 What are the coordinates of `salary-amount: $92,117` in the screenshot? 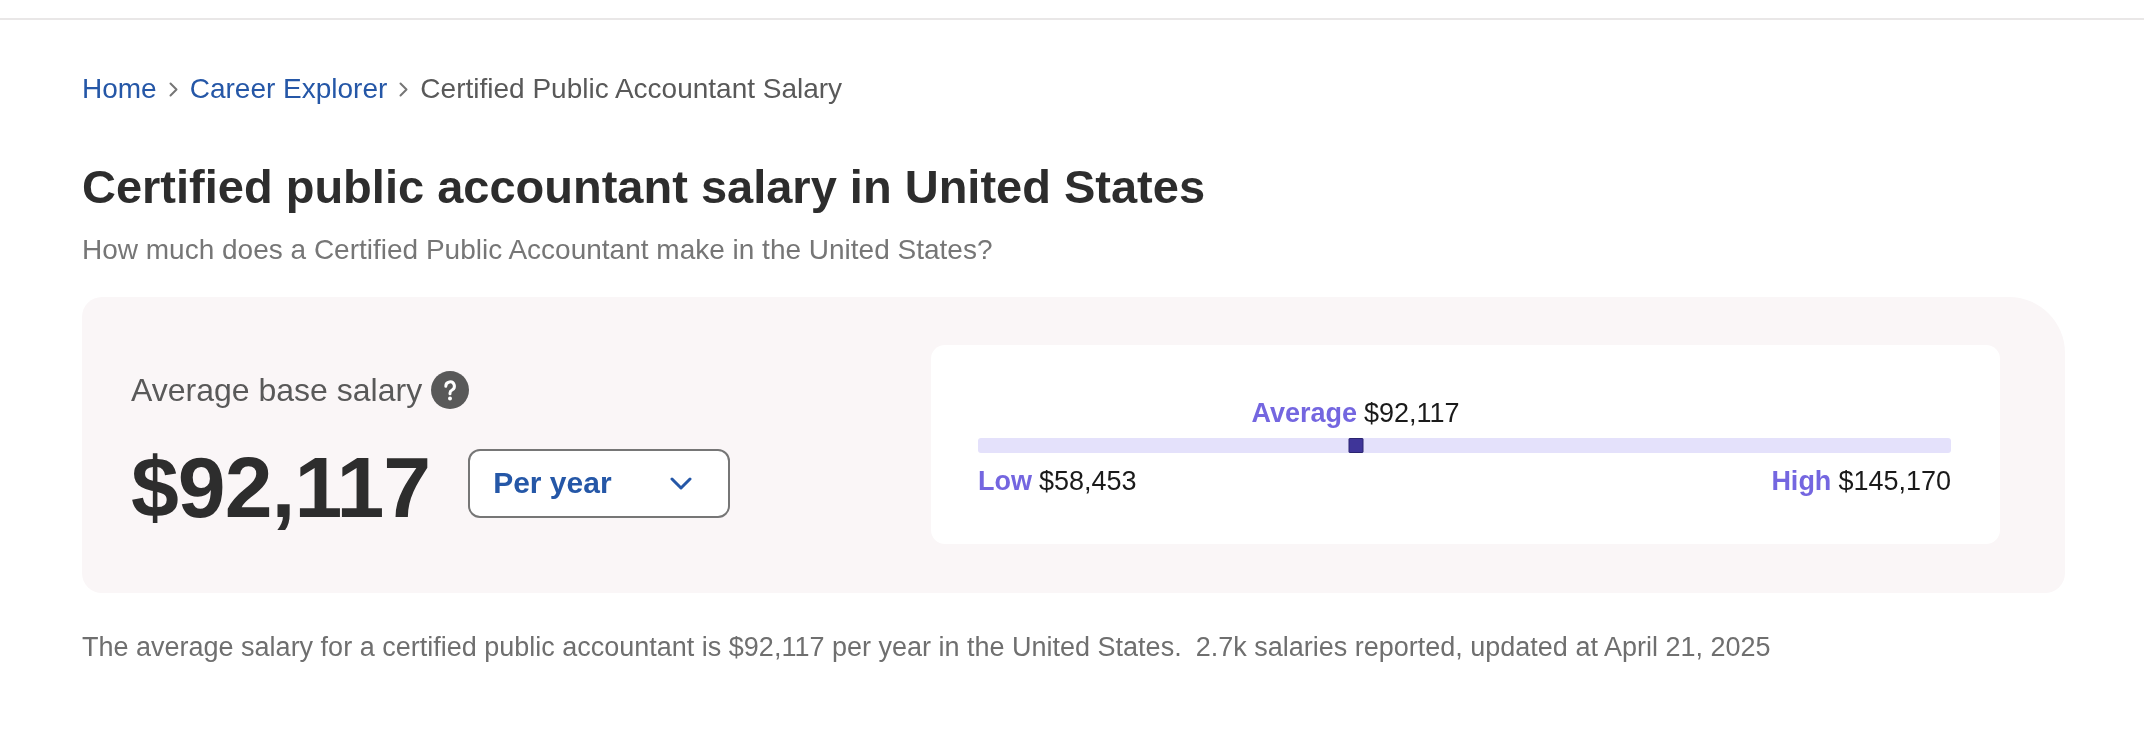 It's located at (281, 487).